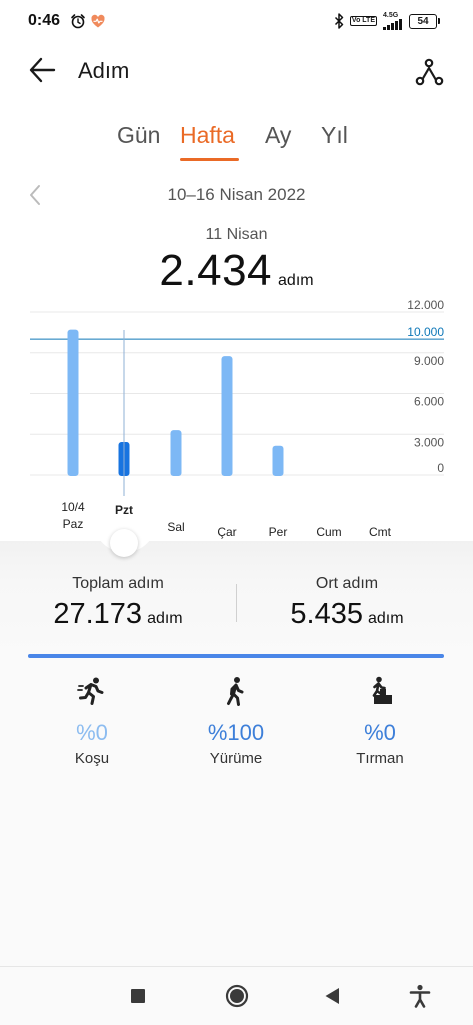  I want to click on period-tabs: Gün Hafta Ay Yıl, so click(236, 142).